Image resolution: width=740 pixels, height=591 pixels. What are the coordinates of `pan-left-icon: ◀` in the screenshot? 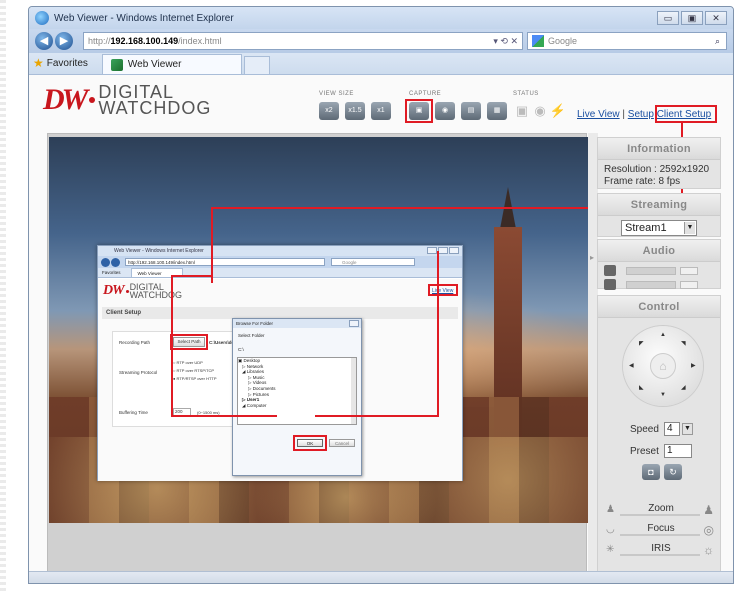 It's located at (631, 365).